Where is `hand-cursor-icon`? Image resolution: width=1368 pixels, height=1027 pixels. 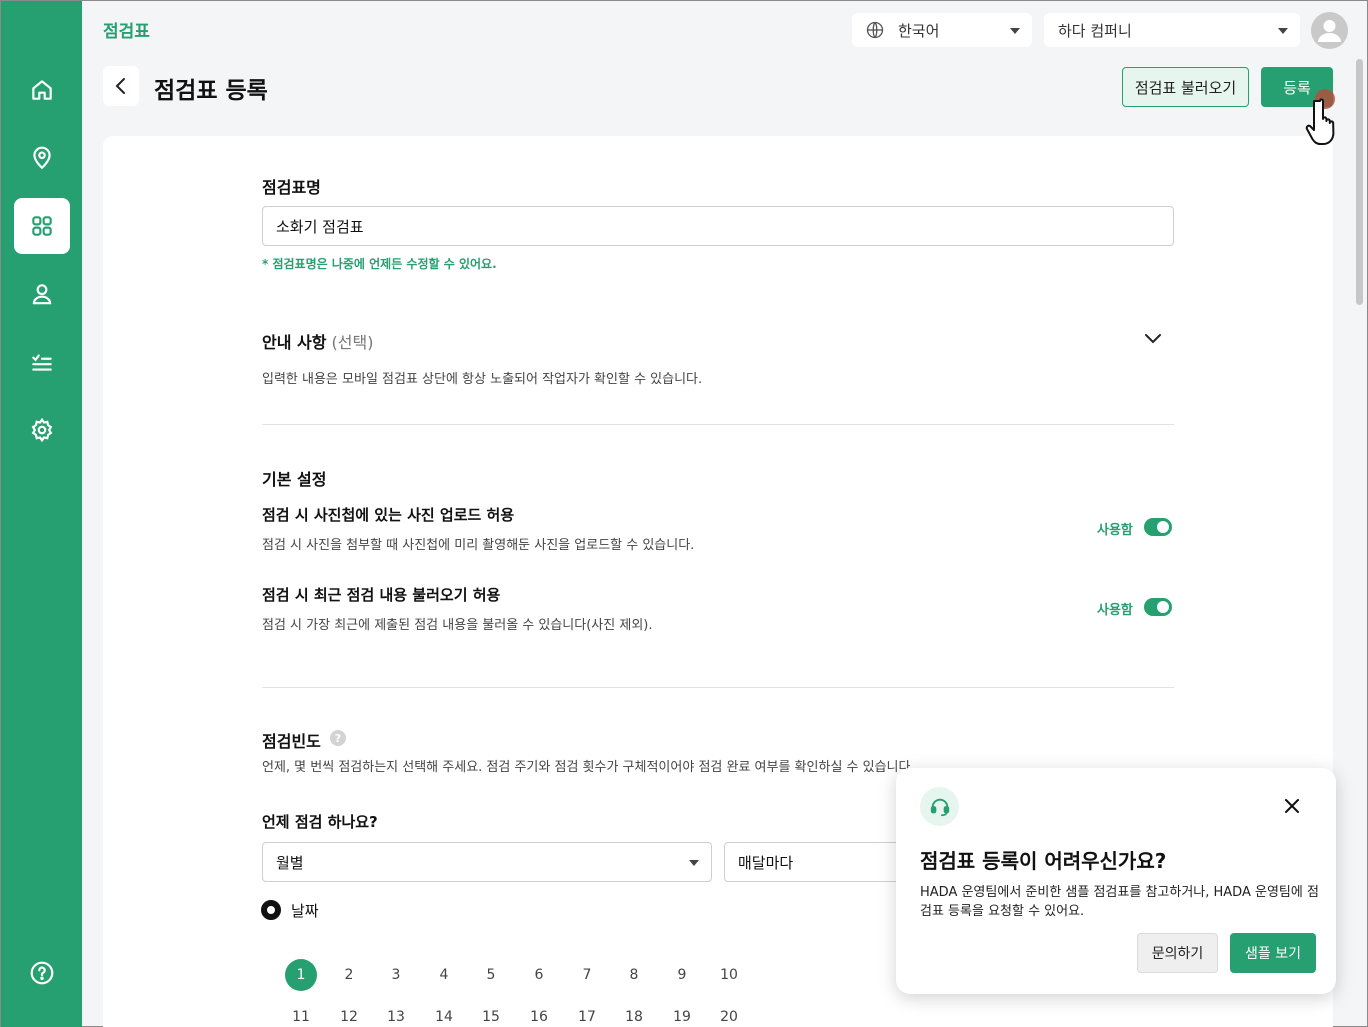
hand-cursor-icon is located at coordinates (1320, 117).